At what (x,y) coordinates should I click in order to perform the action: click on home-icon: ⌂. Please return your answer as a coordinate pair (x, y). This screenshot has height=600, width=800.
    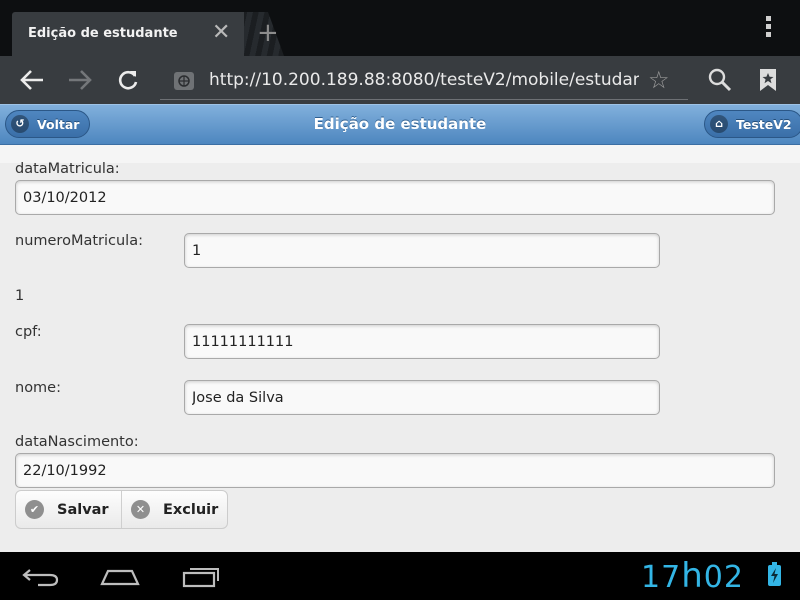
    Looking at the image, I should click on (719, 124).